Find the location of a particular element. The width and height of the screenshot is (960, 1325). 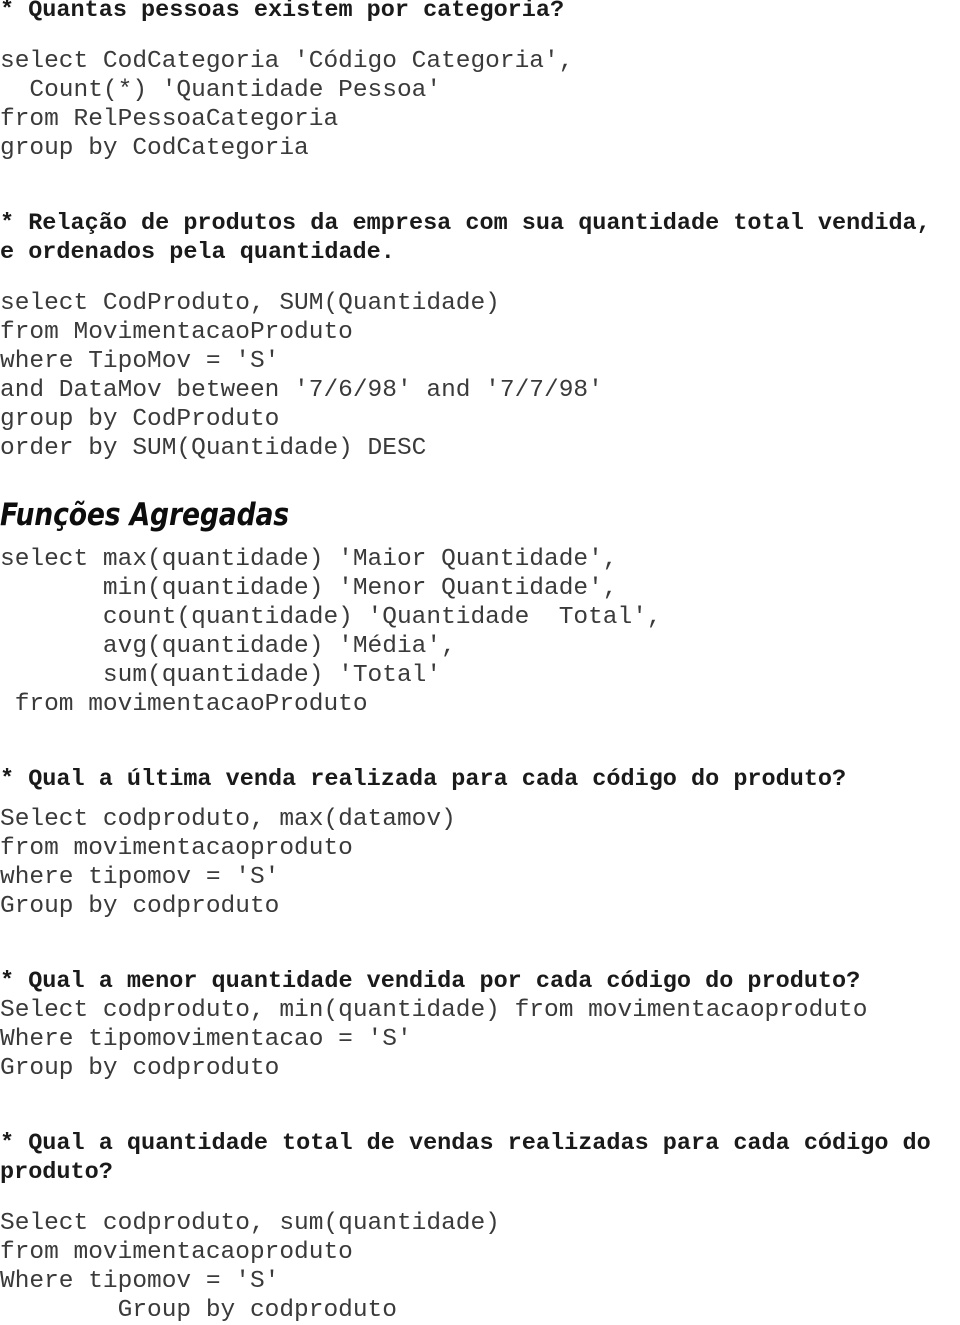

section-title: Funções Agregadas is located at coordinates (145, 515).